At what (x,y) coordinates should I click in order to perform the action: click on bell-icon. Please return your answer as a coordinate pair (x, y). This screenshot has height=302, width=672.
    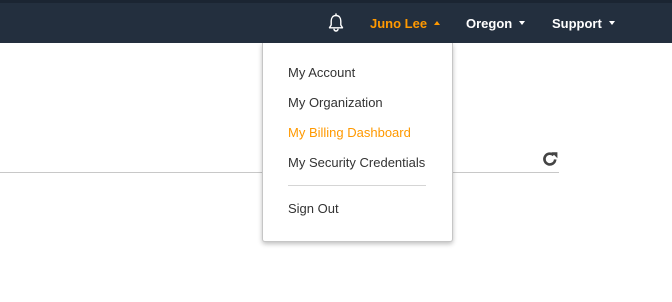
    Looking at the image, I should click on (336, 23).